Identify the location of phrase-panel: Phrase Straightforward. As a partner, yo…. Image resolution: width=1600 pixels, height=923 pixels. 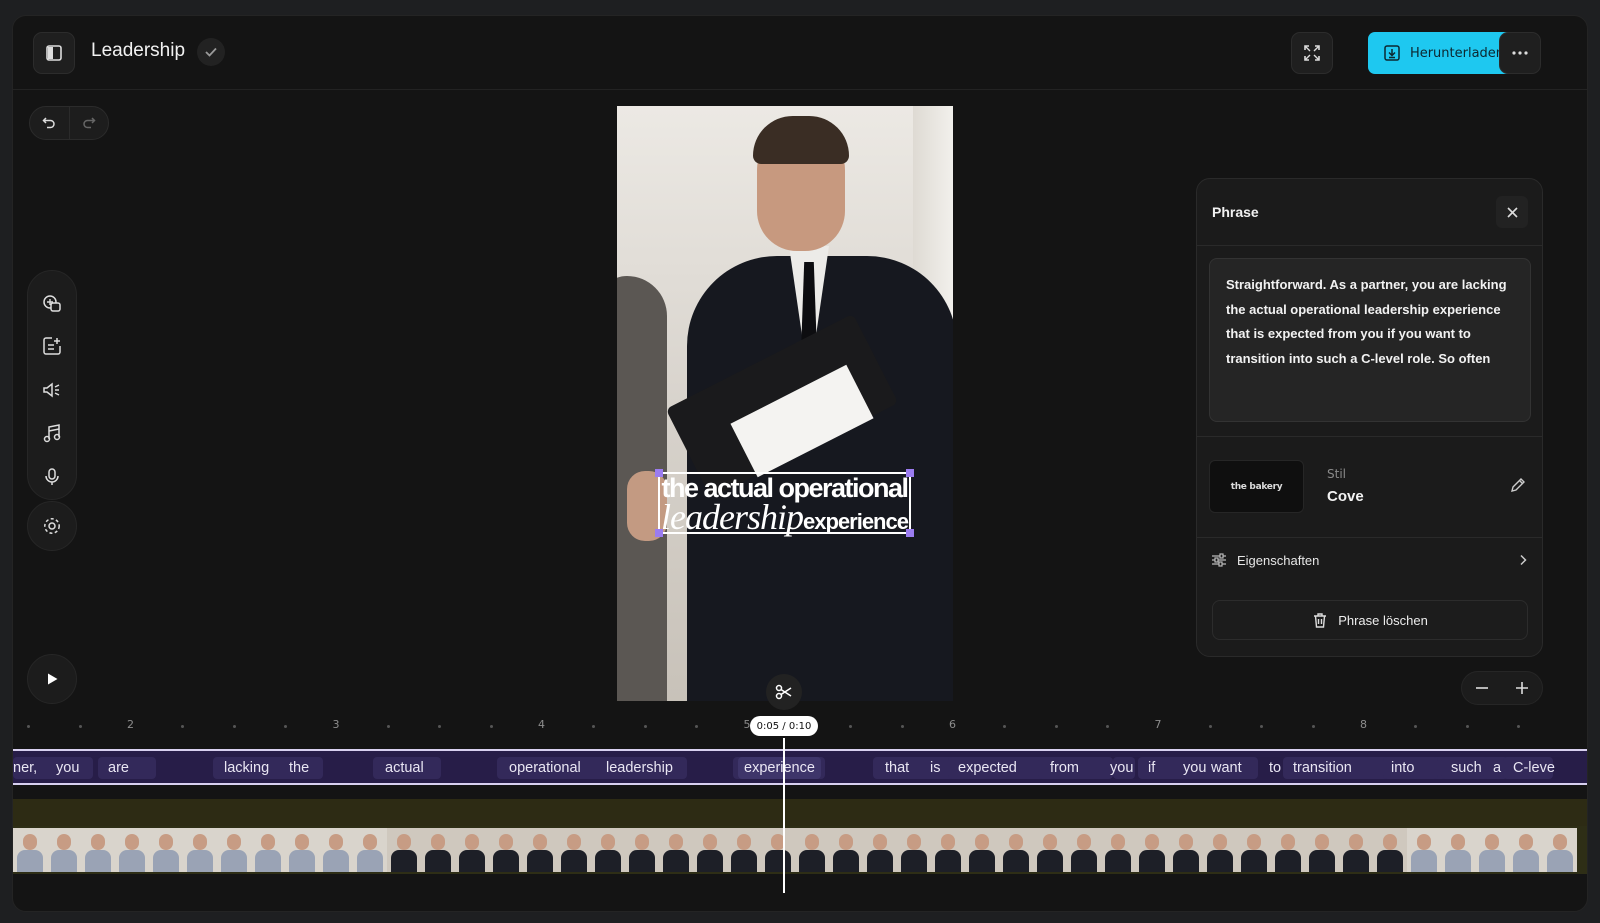
(1369, 417).